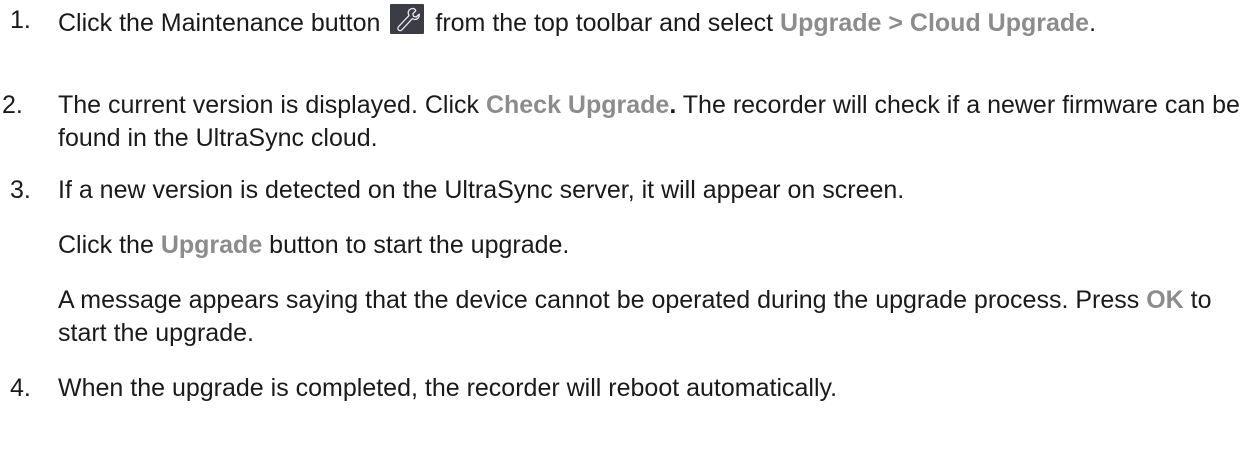  I want to click on step-number: 2., so click(12, 105).